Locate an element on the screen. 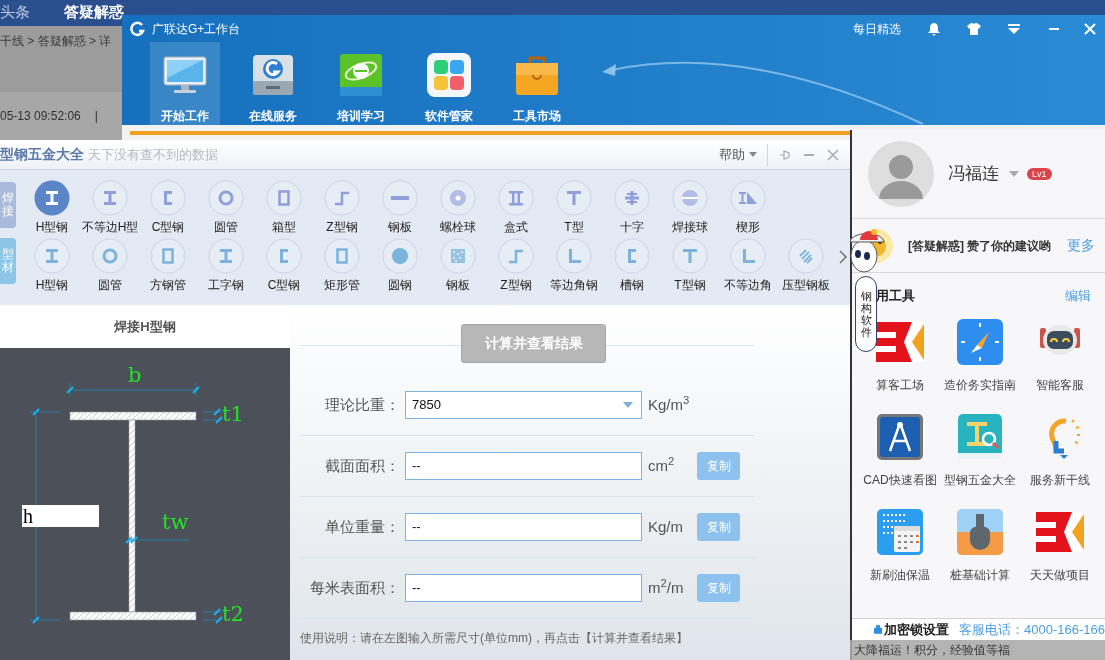 The image size is (1105, 660). help-menu: 帮助 is located at coordinates (738, 154).